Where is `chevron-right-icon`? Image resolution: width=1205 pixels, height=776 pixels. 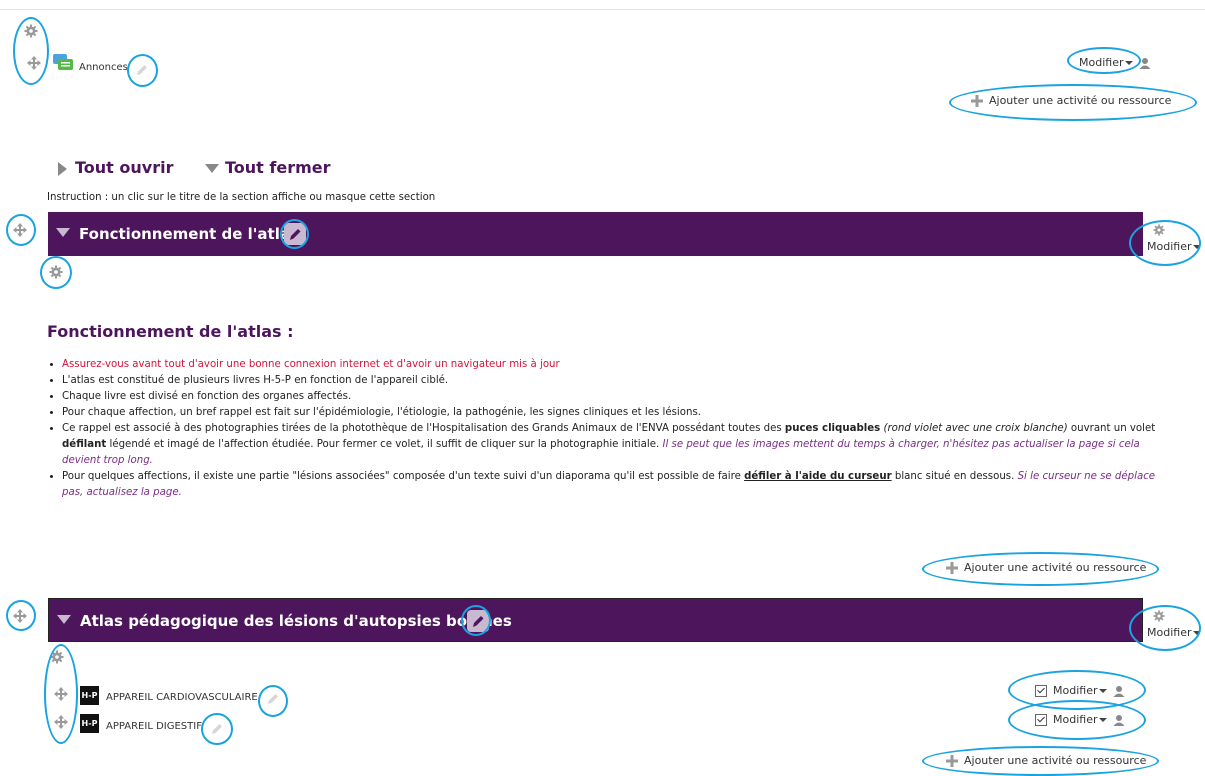
chevron-right-icon is located at coordinates (62, 168).